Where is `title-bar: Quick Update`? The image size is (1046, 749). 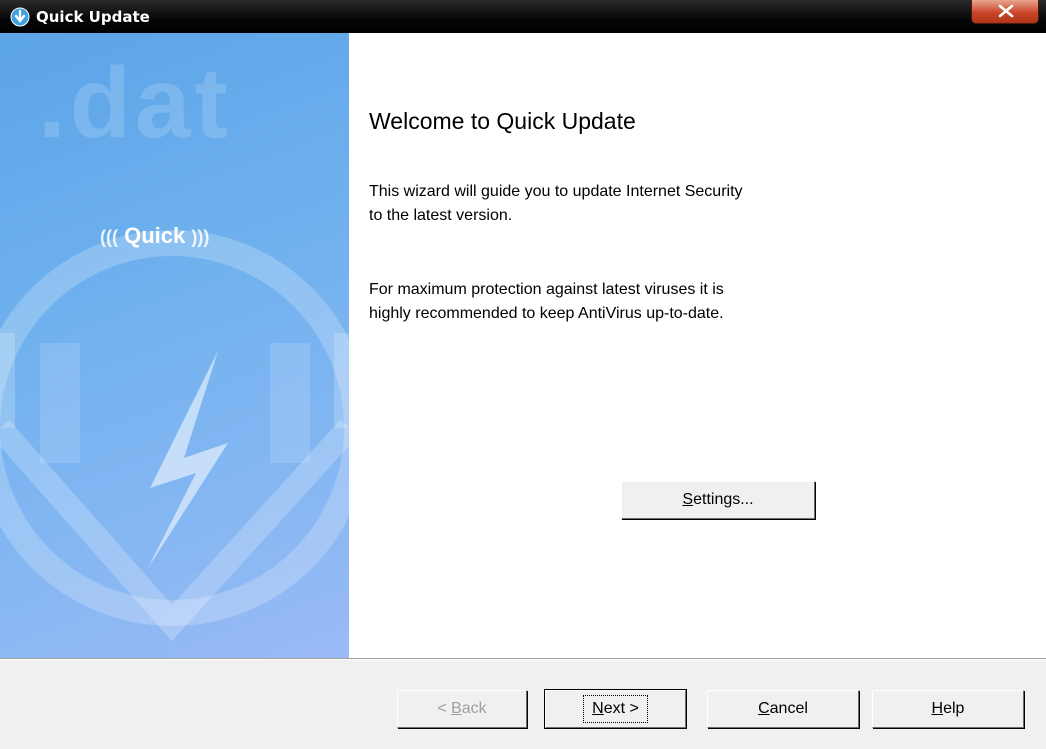 title-bar: Quick Update is located at coordinates (523, 16).